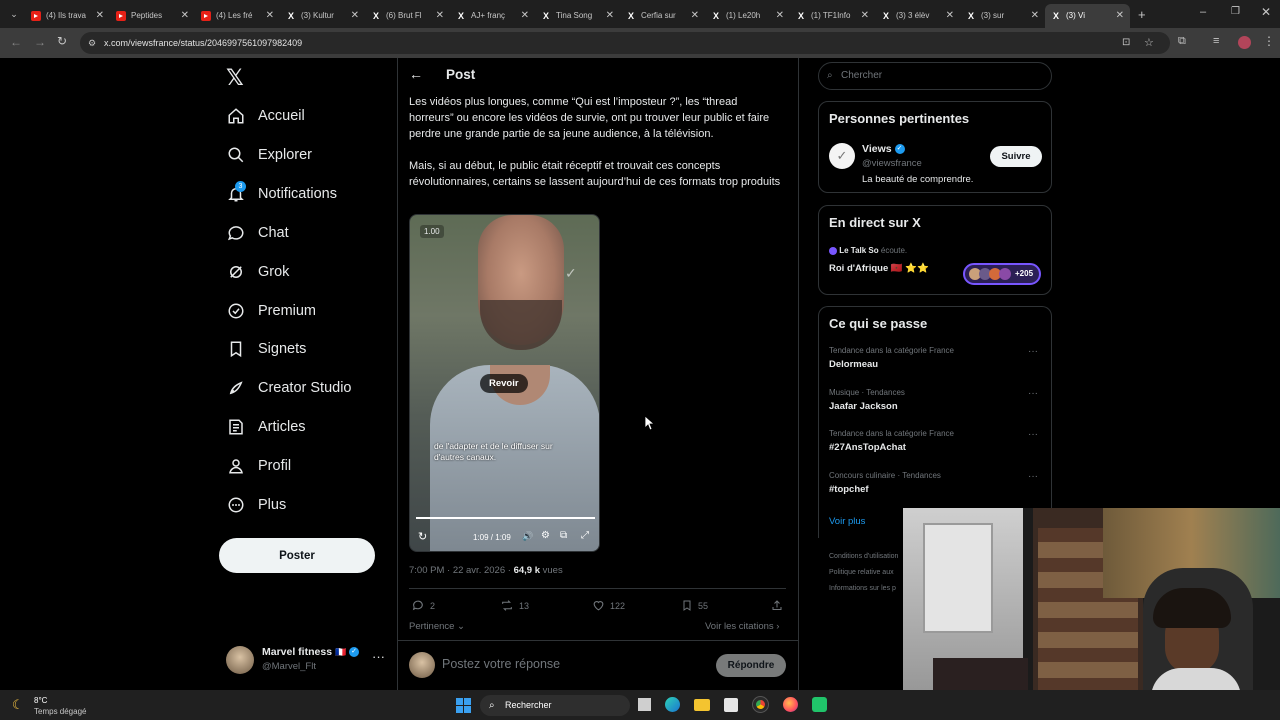 The width and height of the screenshot is (1280, 720). What do you see at coordinates (322, 16) in the screenshot?
I see `browser-tab: X (3) Kultur ✕` at bounding box center [322, 16].